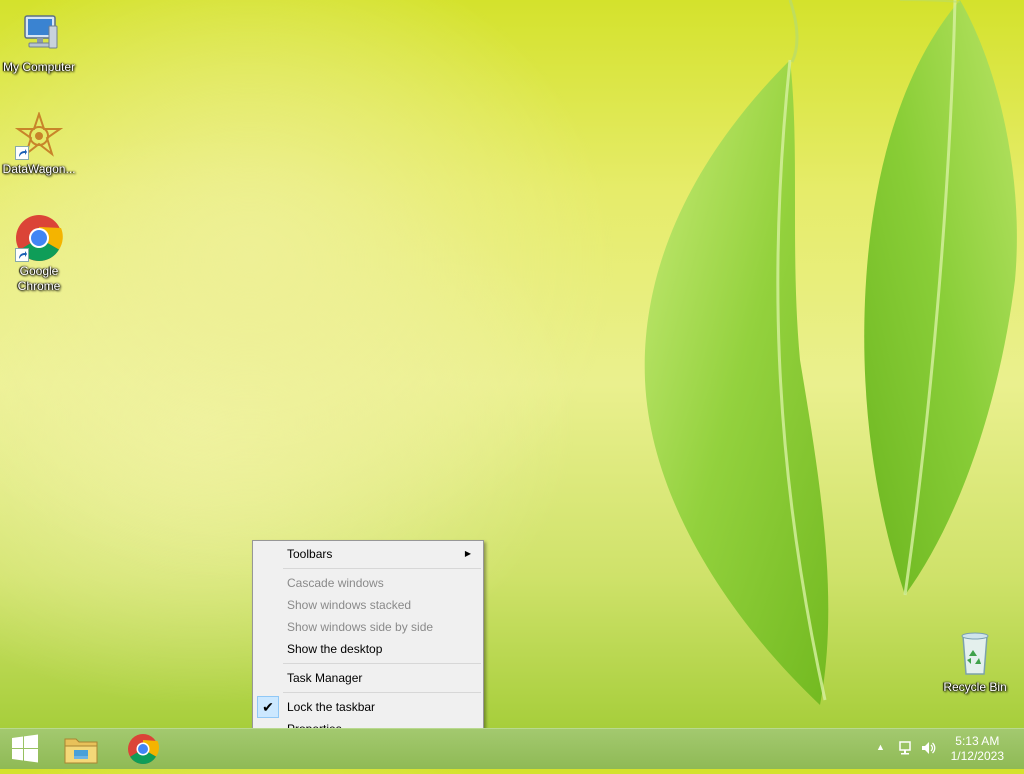  What do you see at coordinates (977, 756) in the screenshot?
I see `clock-date: 1/12/2023` at bounding box center [977, 756].